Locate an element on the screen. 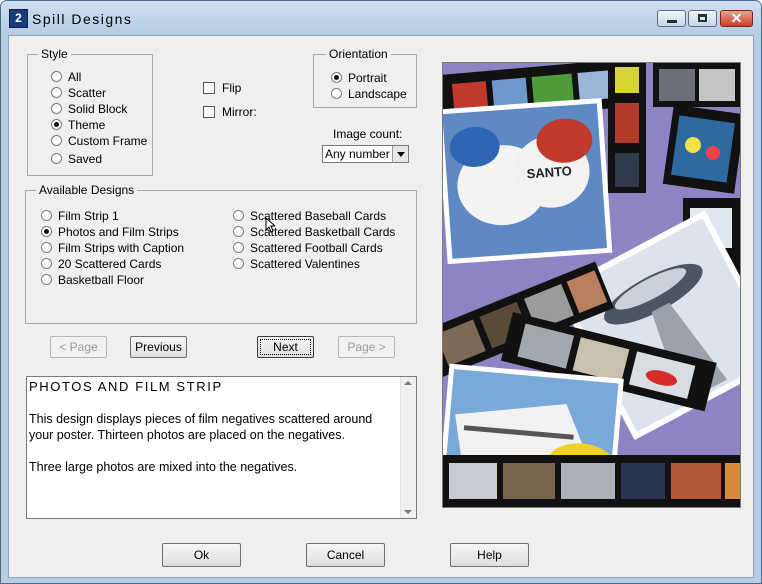 This screenshot has height=584, width=762. next-button: Next is located at coordinates (285, 347).